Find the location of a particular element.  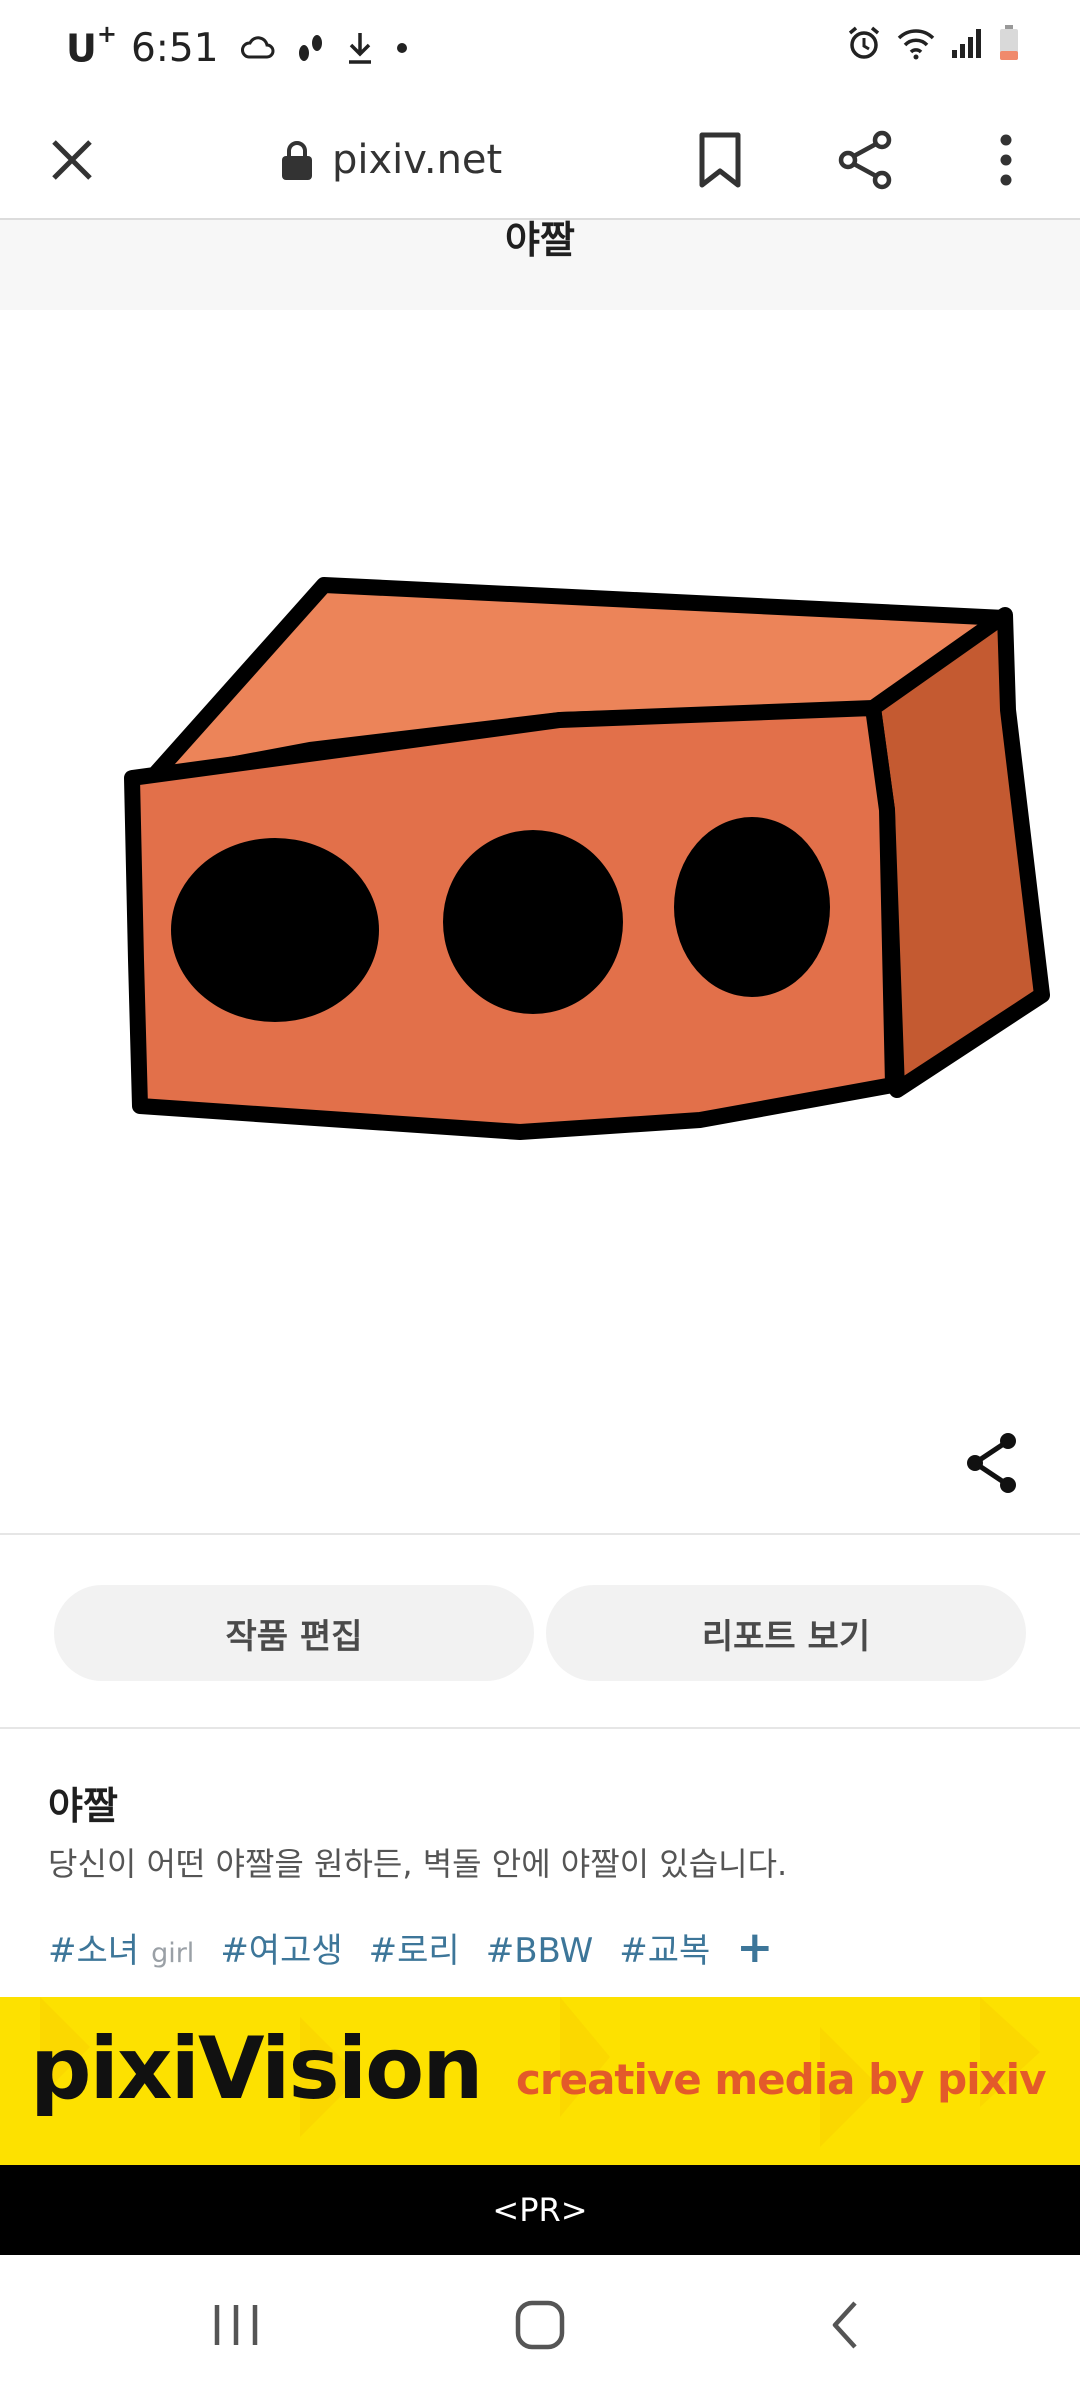

tag-item: #소녀 girl is located at coordinates (121, 1947).